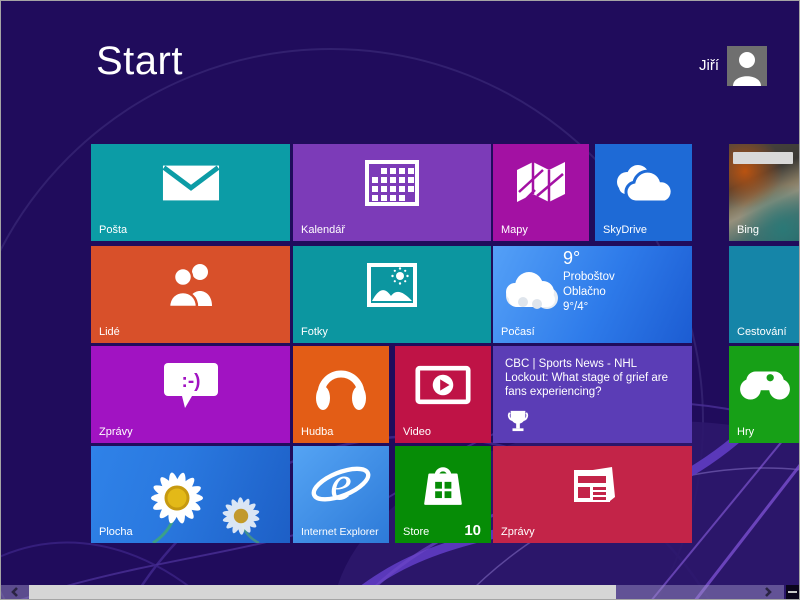 This screenshot has height=600, width=800. Describe the element at coordinates (762, 332) in the screenshot. I see `tile-label: Cestování` at that location.